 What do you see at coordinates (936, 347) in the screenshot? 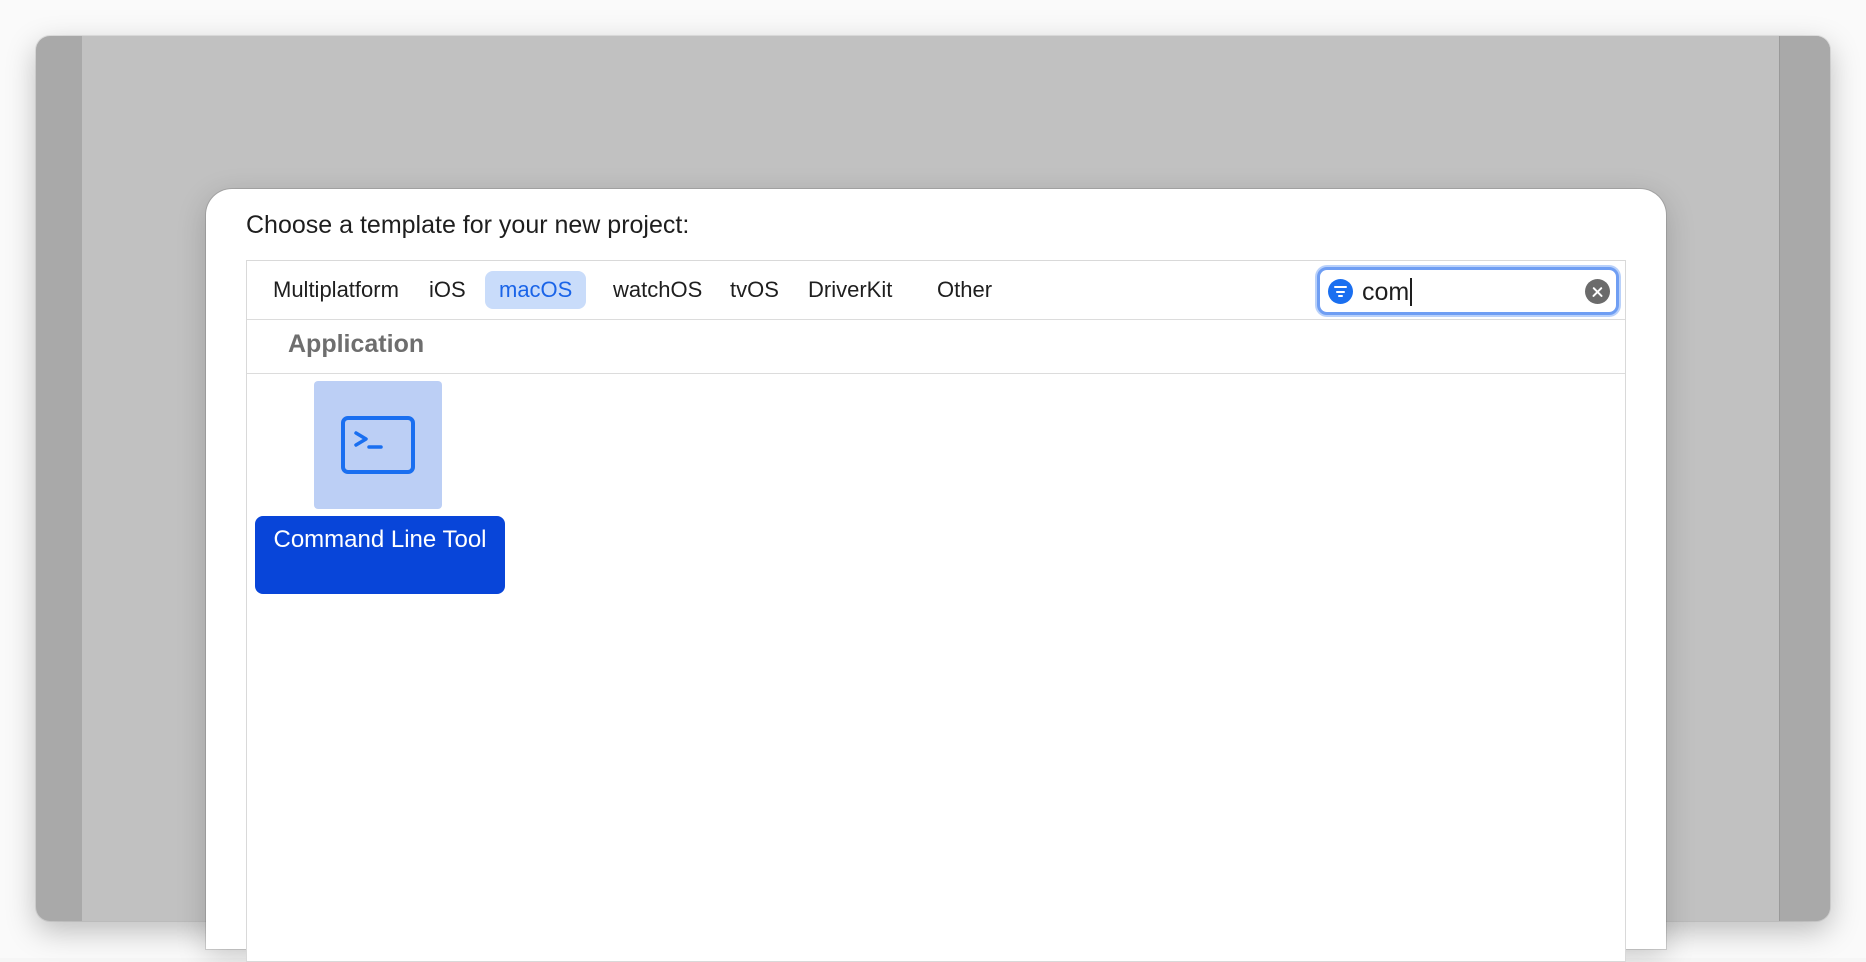
I see `section-header: Application` at bounding box center [936, 347].